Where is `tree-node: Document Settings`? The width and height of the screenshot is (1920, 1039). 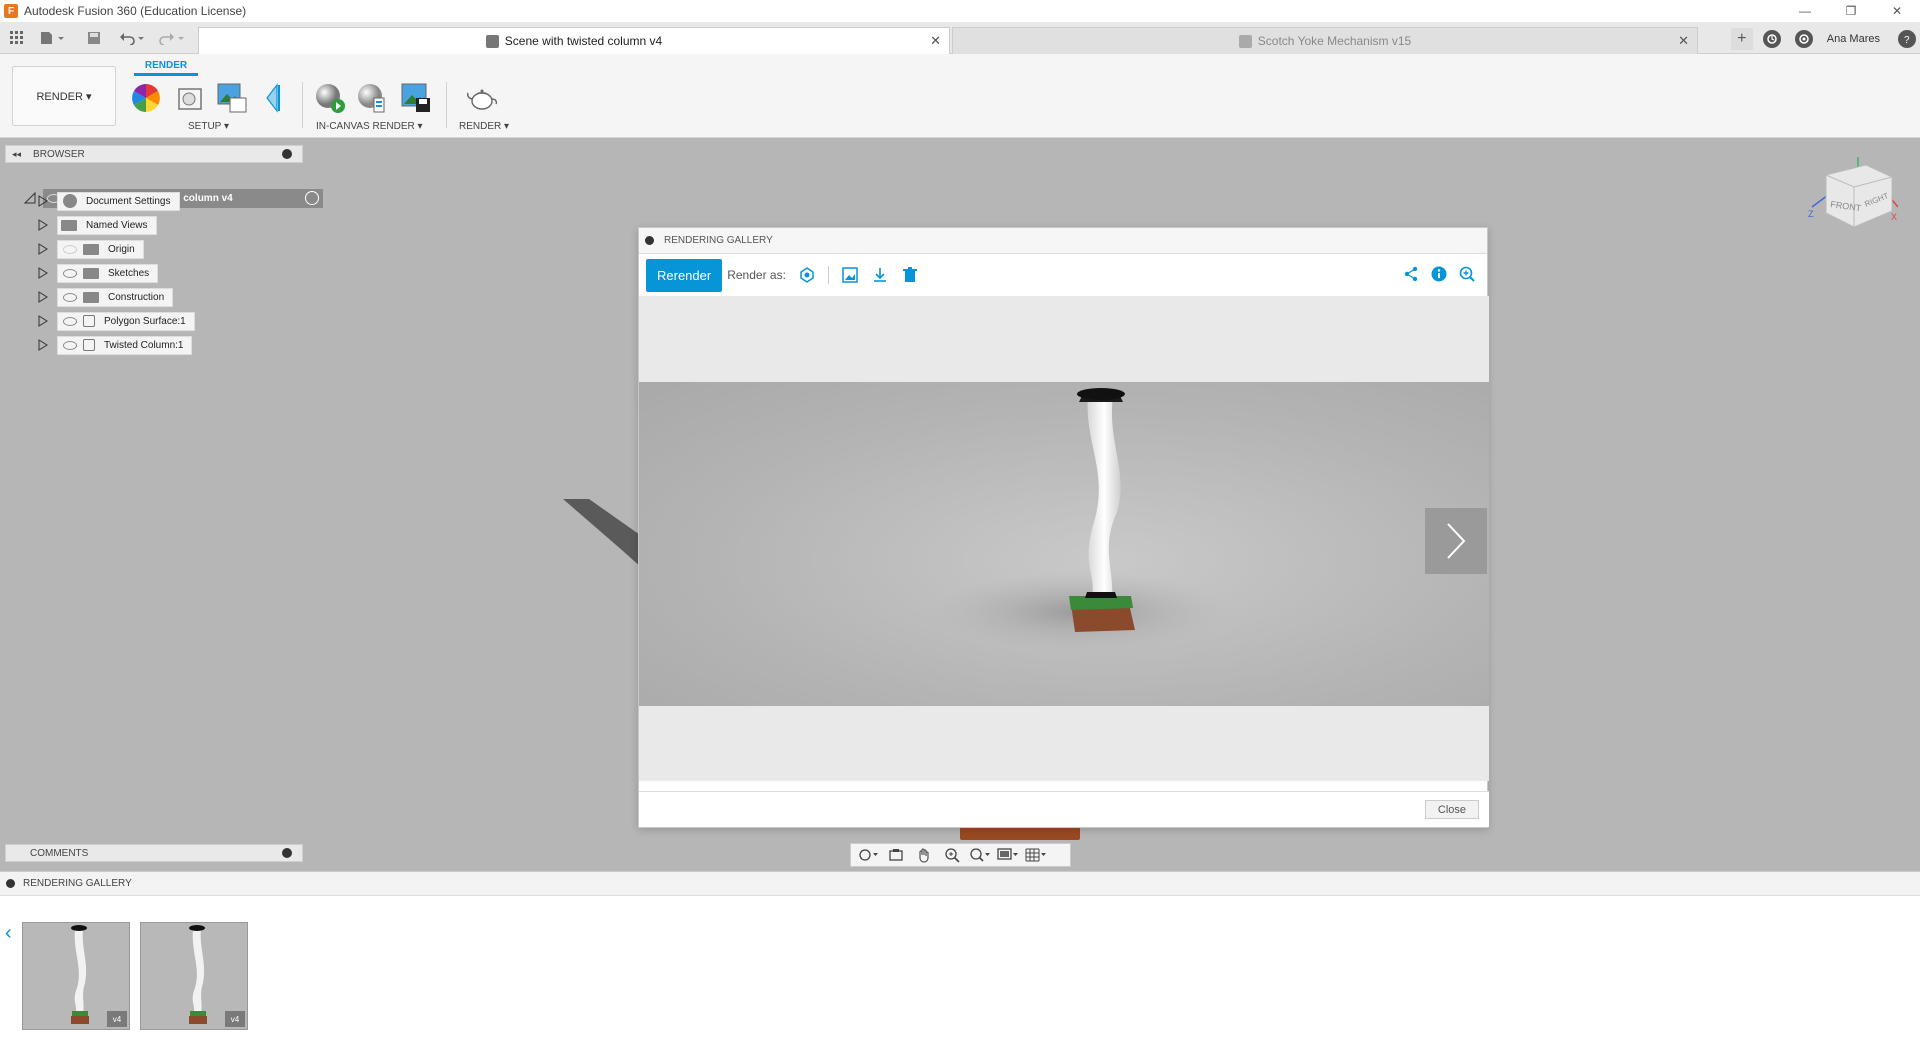
tree-node: Document Settings is located at coordinates (118, 201).